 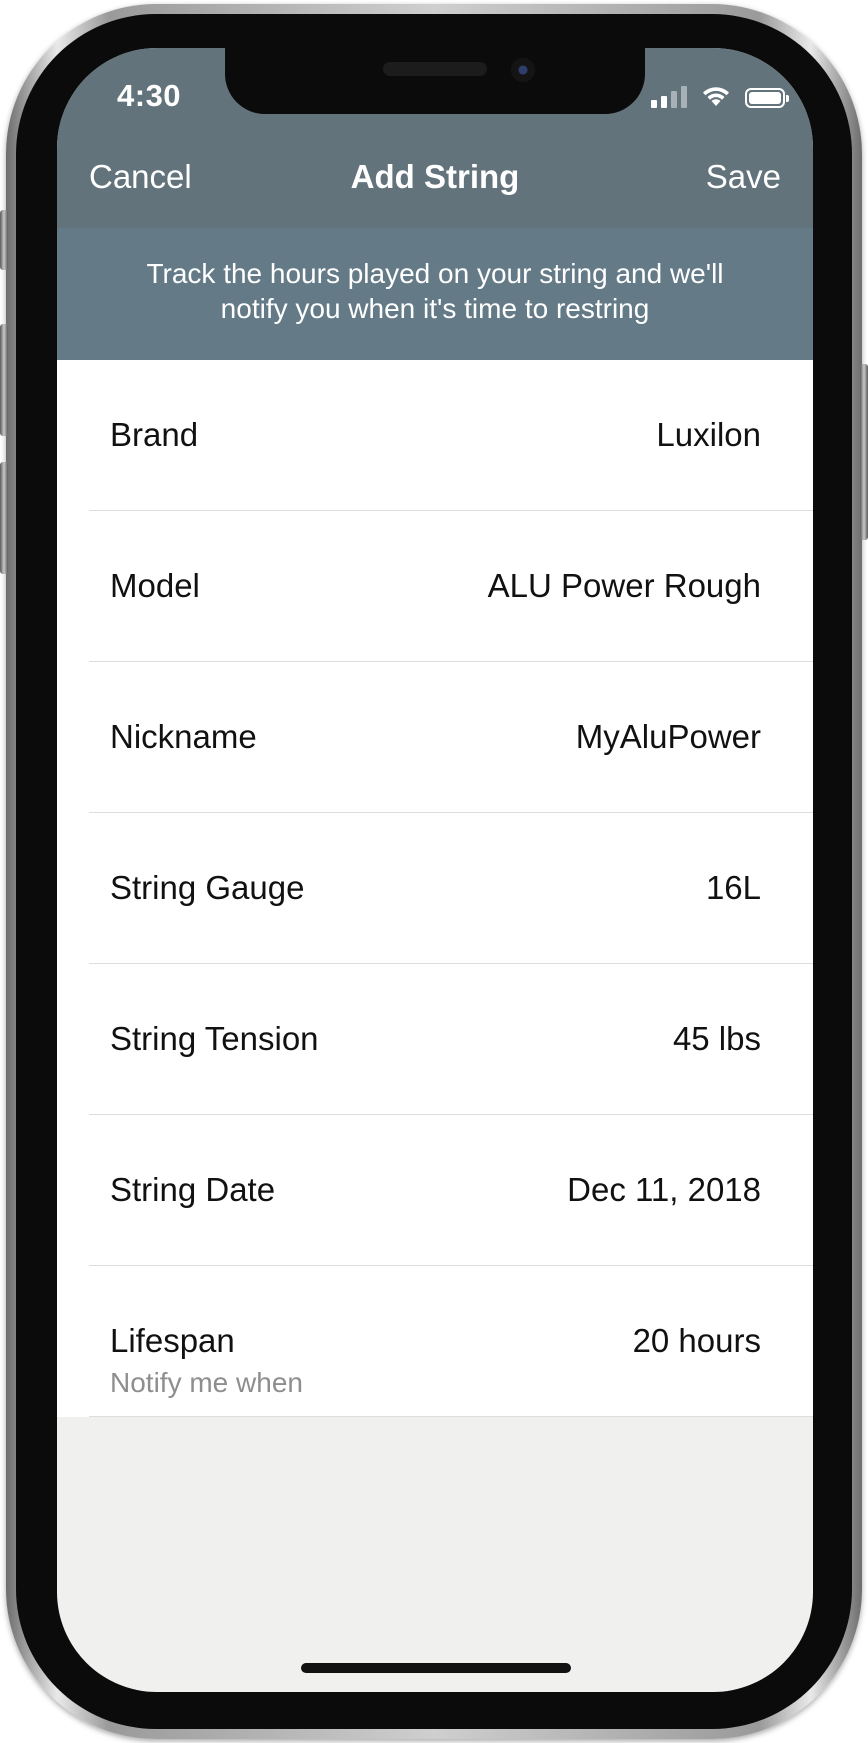 What do you see at coordinates (716, 1038) in the screenshot?
I see `row-value: 45 lbs` at bounding box center [716, 1038].